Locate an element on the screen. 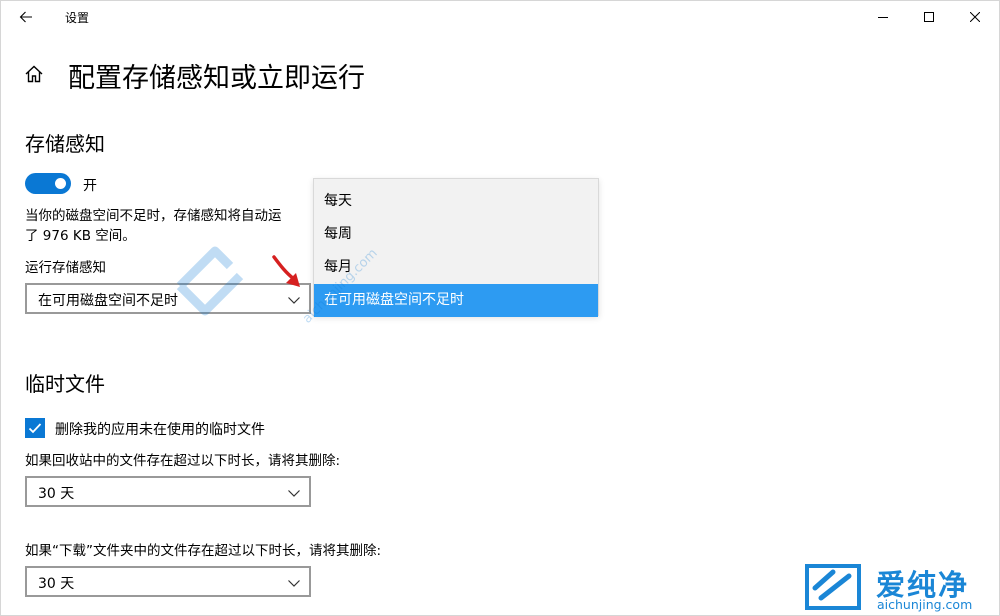 This screenshot has width=1000, height=616. brand-logo-icon is located at coordinates (833, 587).